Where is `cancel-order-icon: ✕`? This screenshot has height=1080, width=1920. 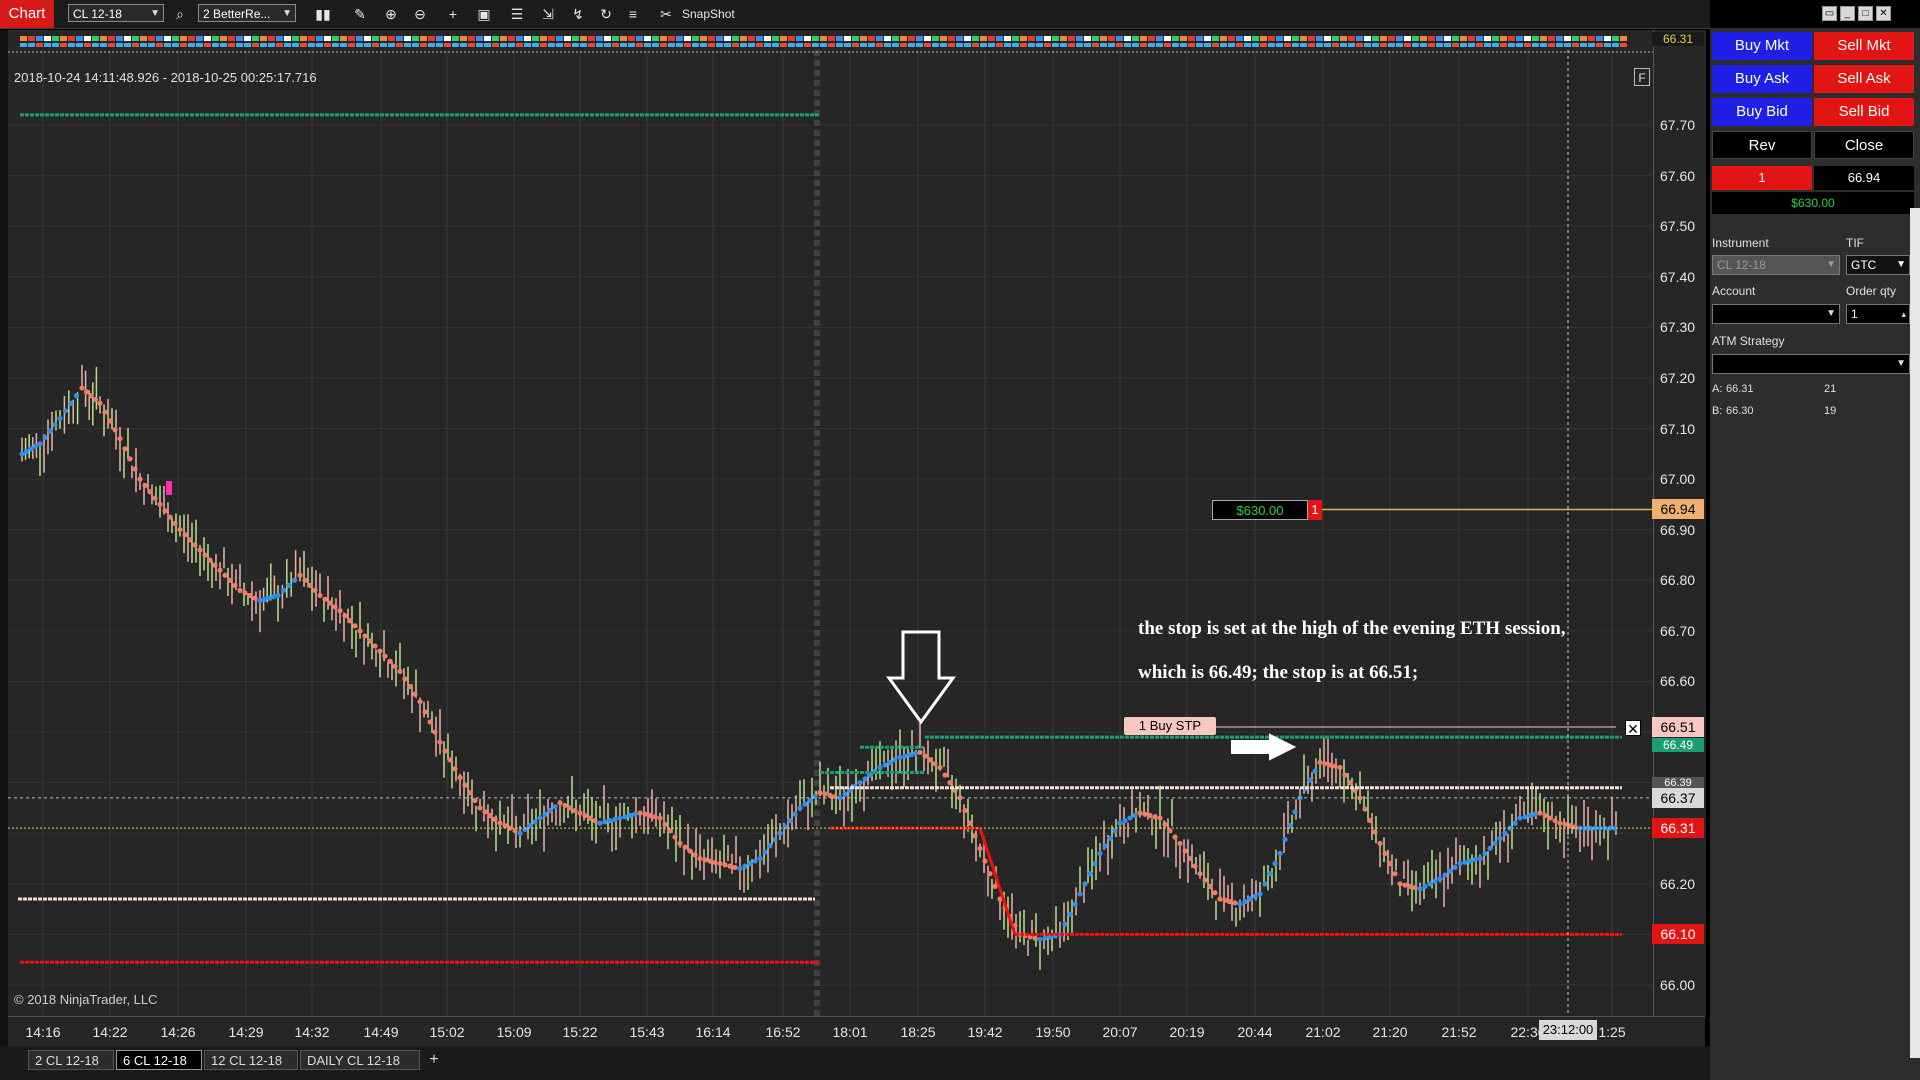
cancel-order-icon: ✕ is located at coordinates (1633, 728).